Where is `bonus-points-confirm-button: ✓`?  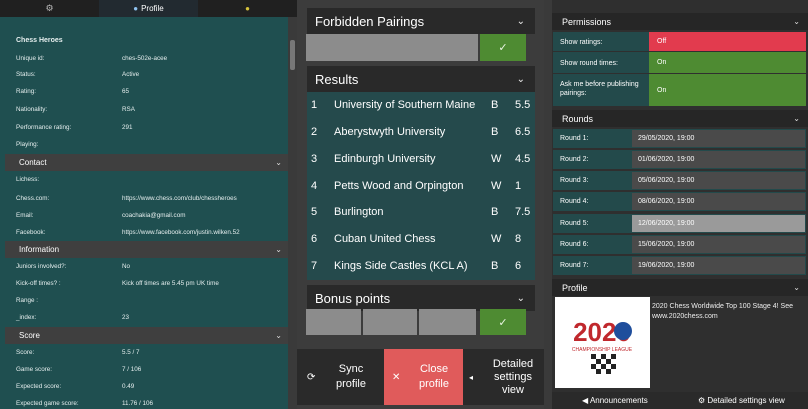 bonus-points-confirm-button: ✓ is located at coordinates (503, 322).